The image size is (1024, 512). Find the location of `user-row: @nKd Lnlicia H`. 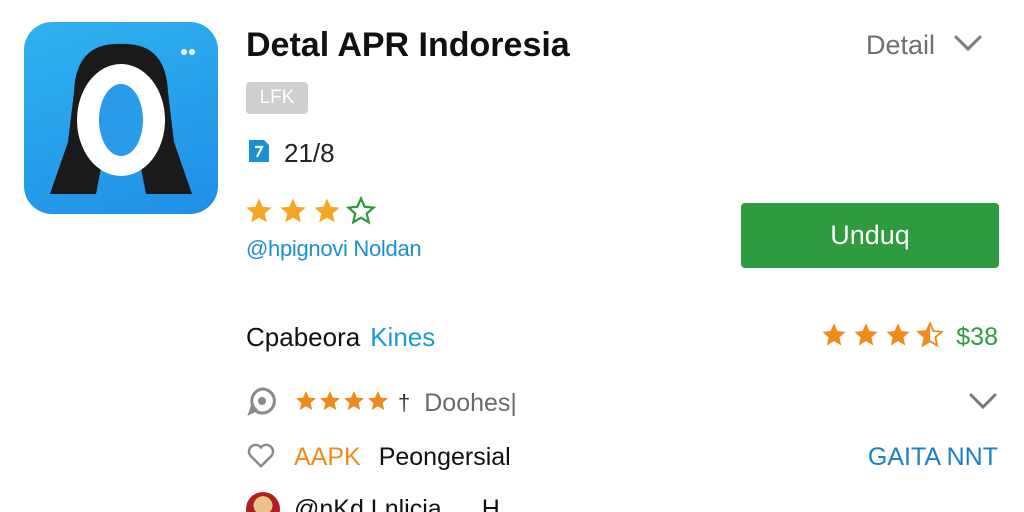

user-row: @nKd Lnlicia H is located at coordinates (622, 501).